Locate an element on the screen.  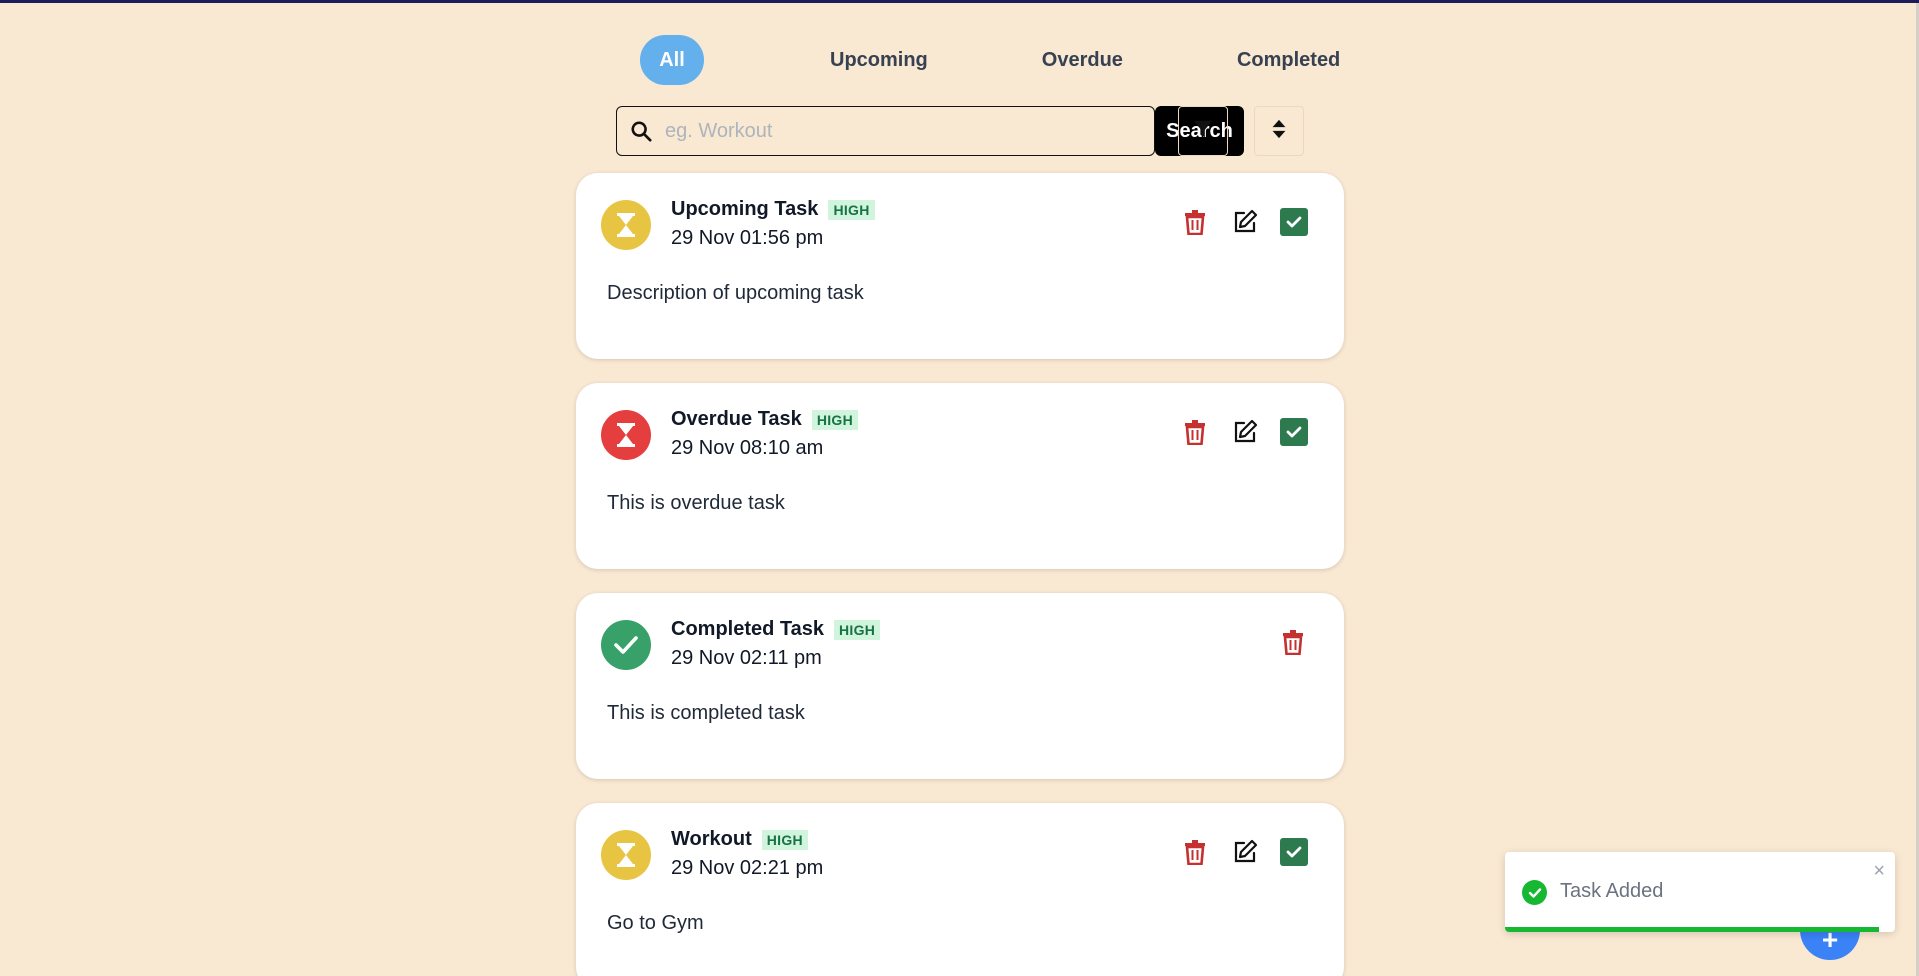
close-icon: × is located at coordinates (1879, 871).